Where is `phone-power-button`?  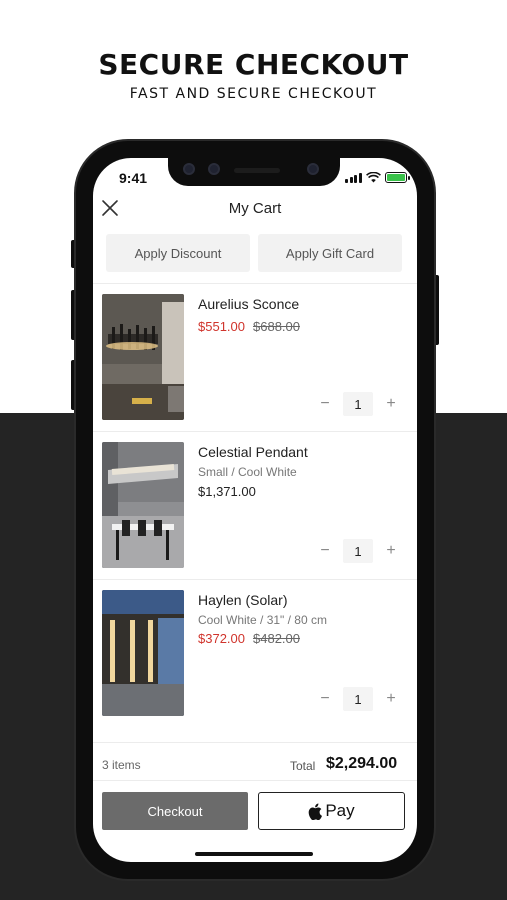
phone-power-button is located at coordinates (436, 310).